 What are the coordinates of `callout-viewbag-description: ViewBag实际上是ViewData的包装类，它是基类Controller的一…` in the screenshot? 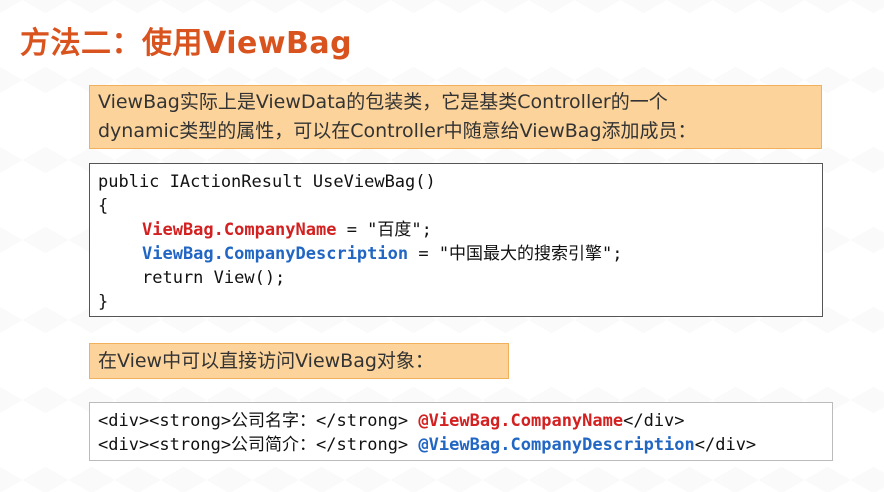 It's located at (455, 117).